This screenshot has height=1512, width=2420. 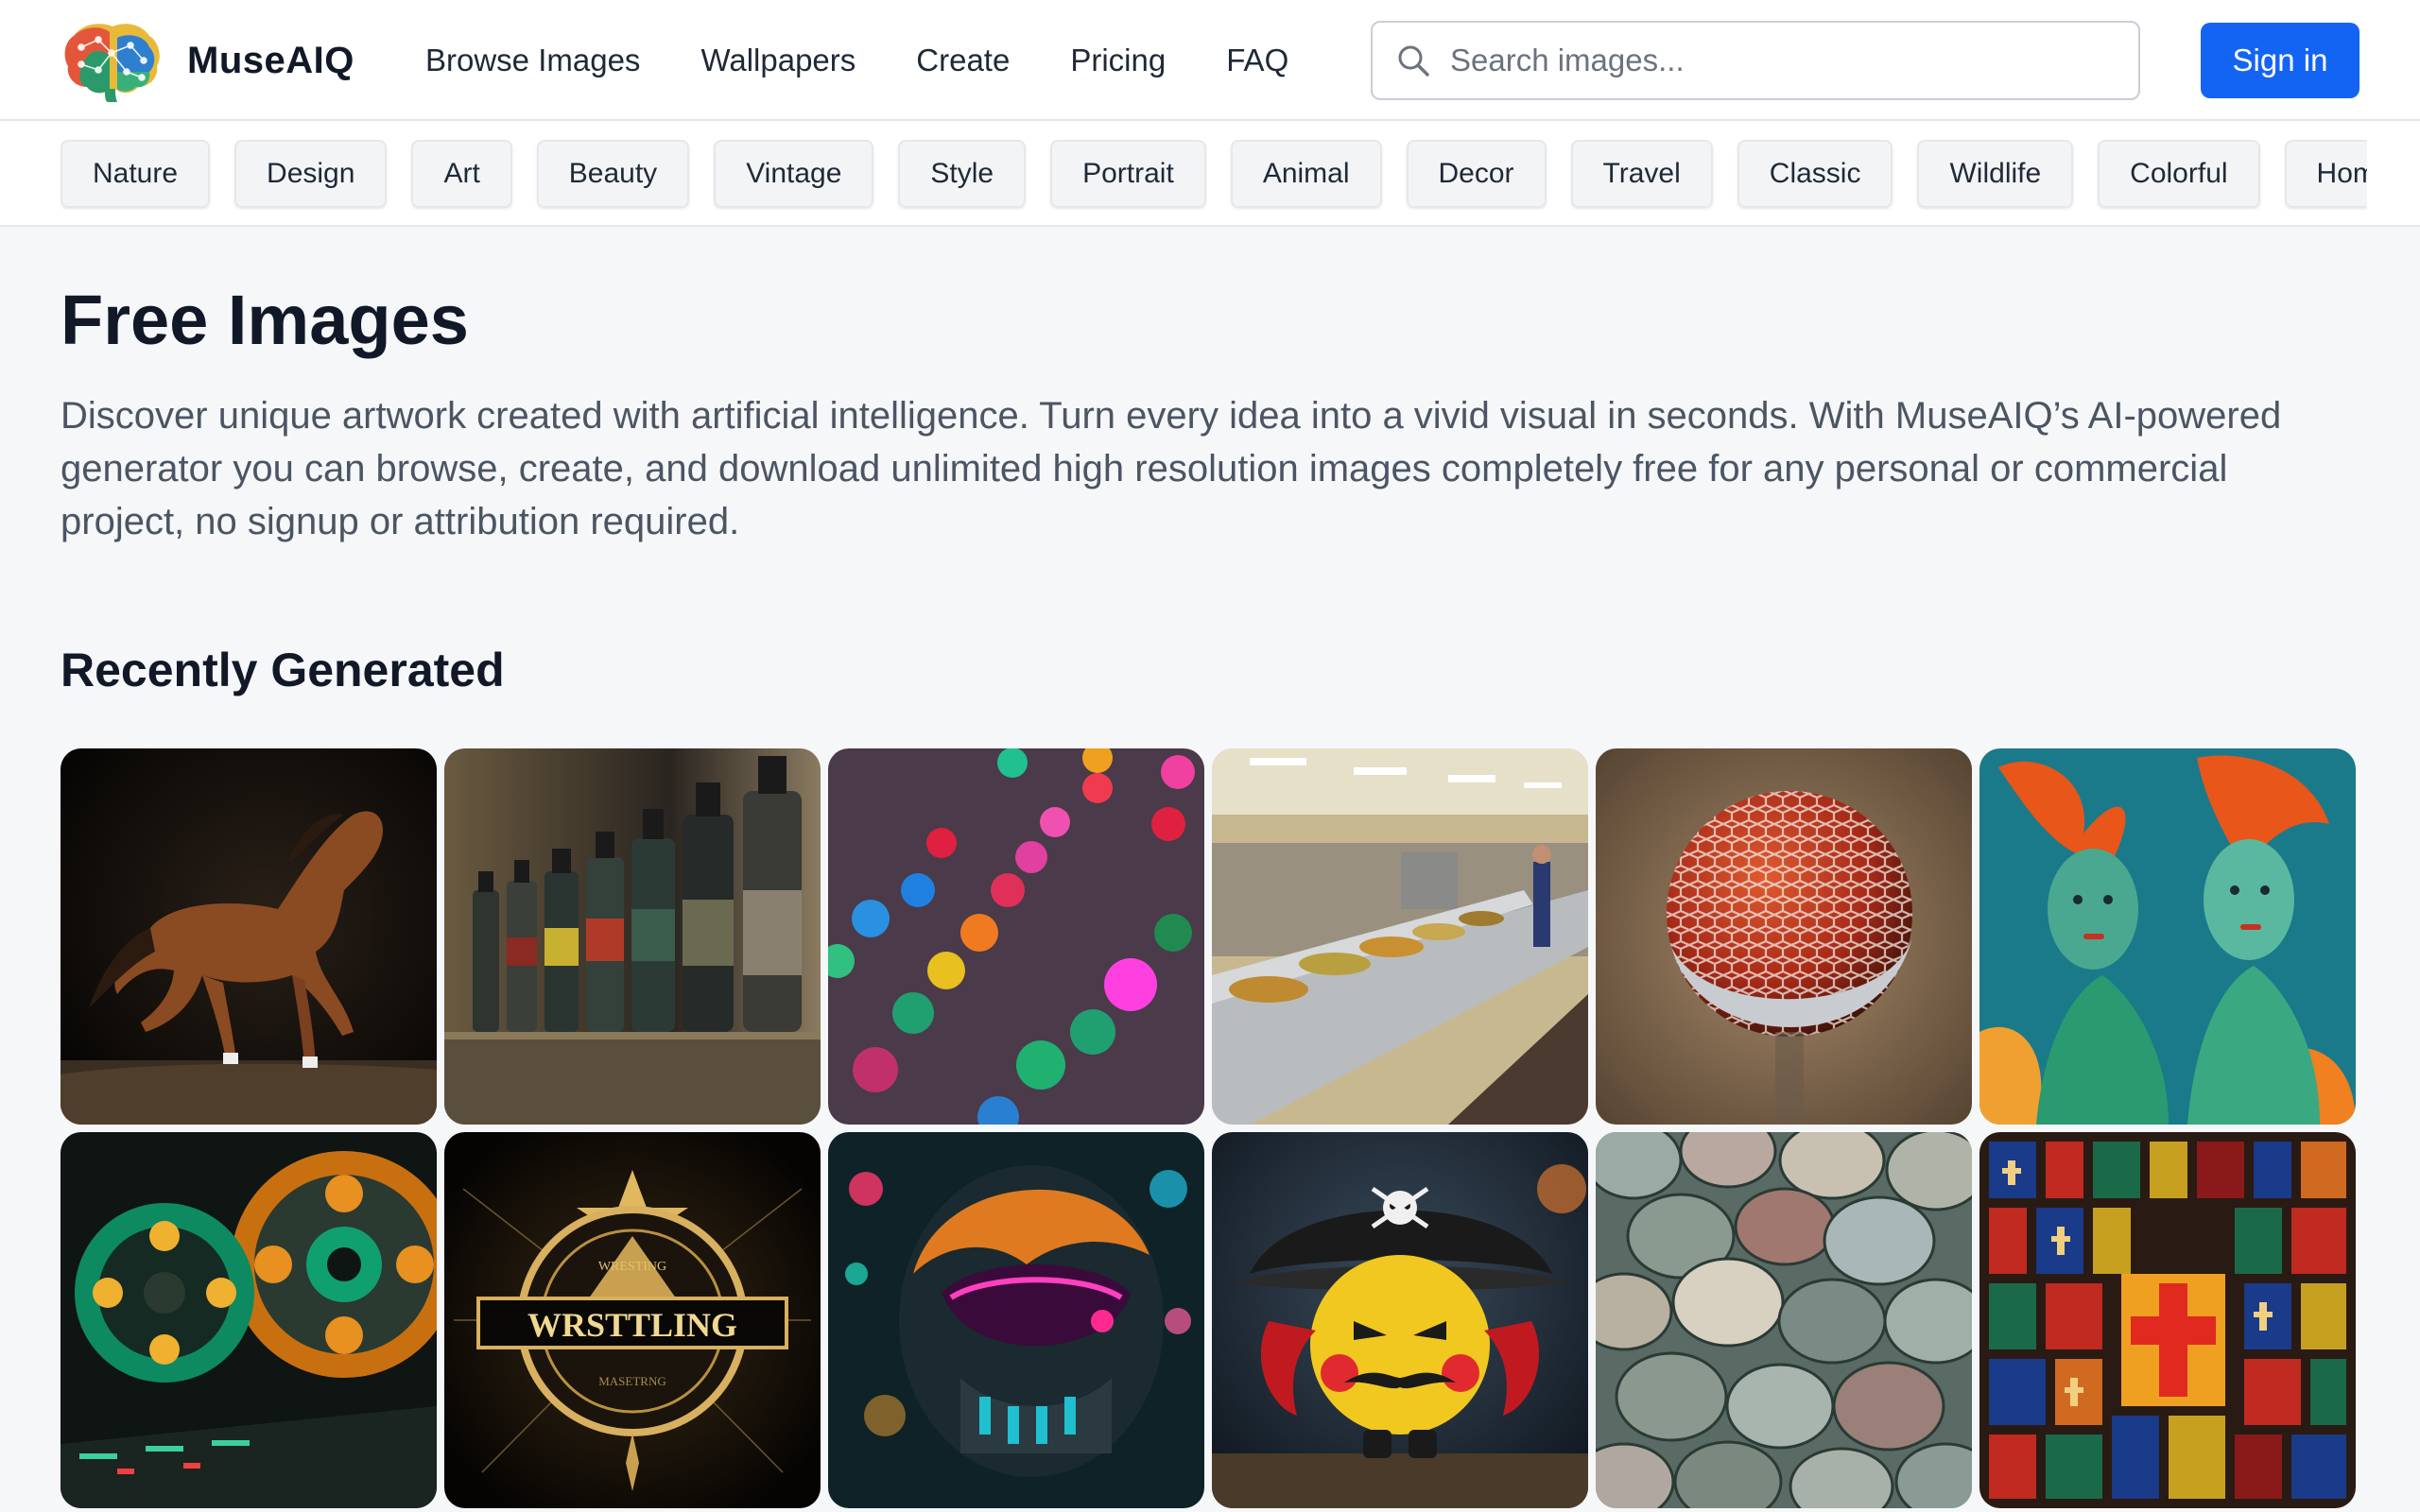 I want to click on nav-pricing: Pricing, so click(x=1118, y=60).